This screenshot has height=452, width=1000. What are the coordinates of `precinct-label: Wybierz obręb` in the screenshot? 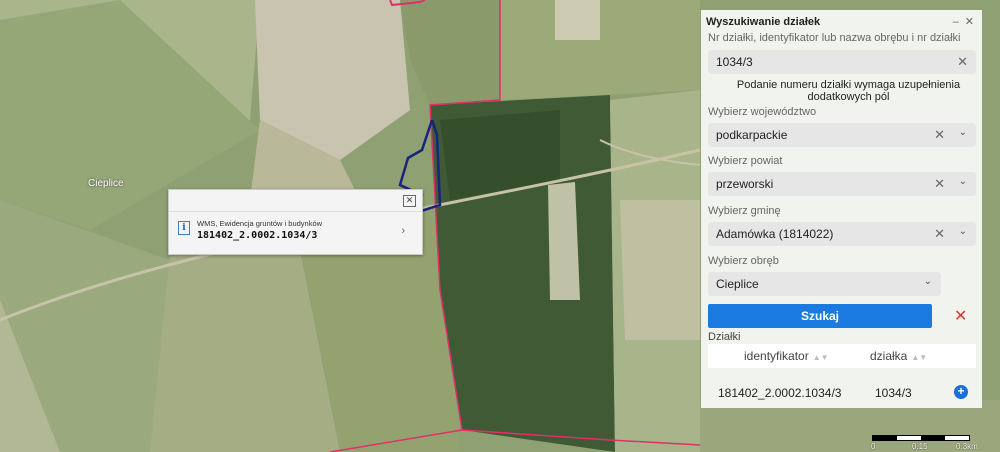 It's located at (743, 261).